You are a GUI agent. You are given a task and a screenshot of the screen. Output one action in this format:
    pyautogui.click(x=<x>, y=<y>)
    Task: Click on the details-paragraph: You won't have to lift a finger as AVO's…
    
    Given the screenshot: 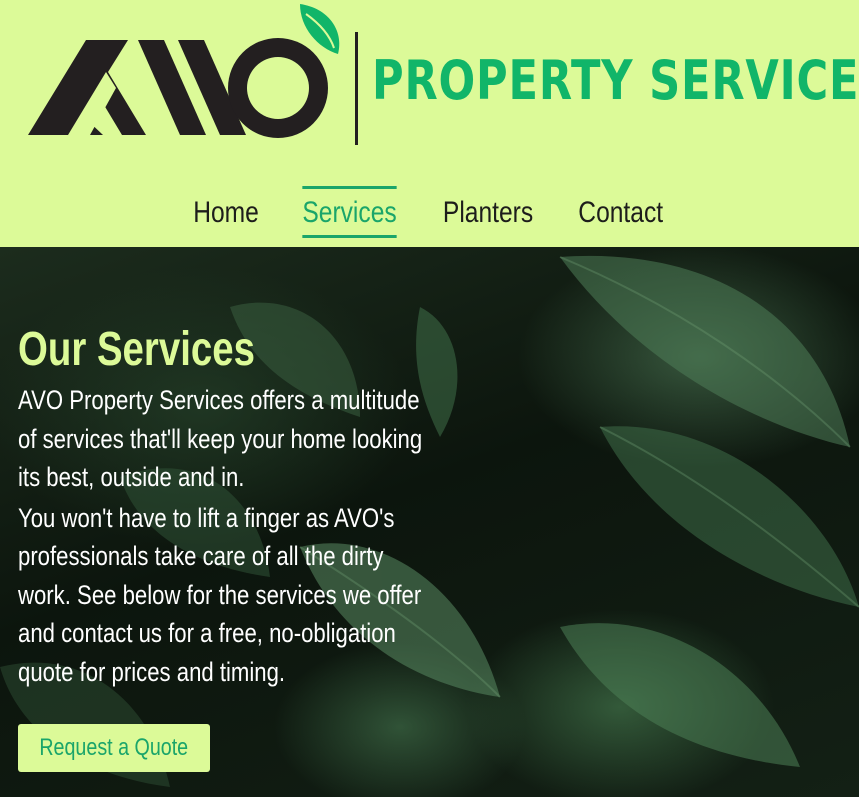 What is the action you would take?
    pyautogui.click(x=220, y=594)
    